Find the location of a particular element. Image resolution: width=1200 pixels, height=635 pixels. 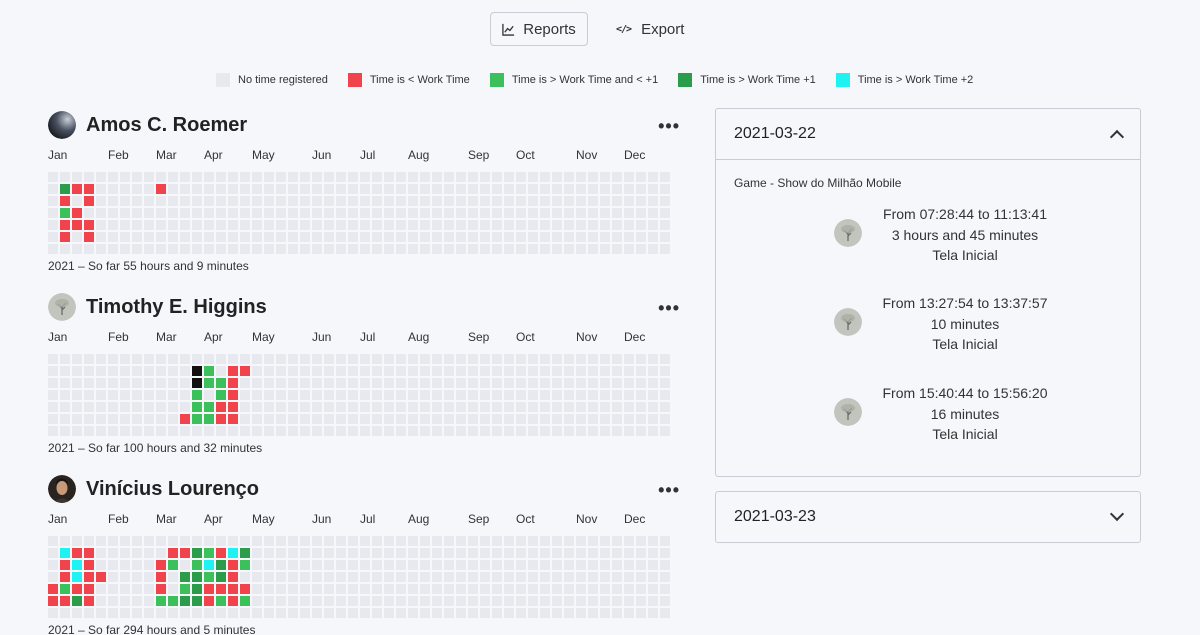

export-button: </> Export is located at coordinates (650, 29).